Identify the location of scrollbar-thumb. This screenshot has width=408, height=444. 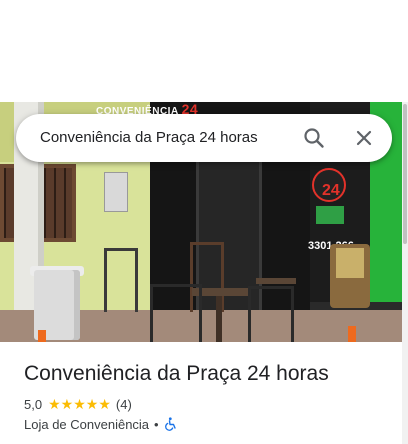
(405, 174).